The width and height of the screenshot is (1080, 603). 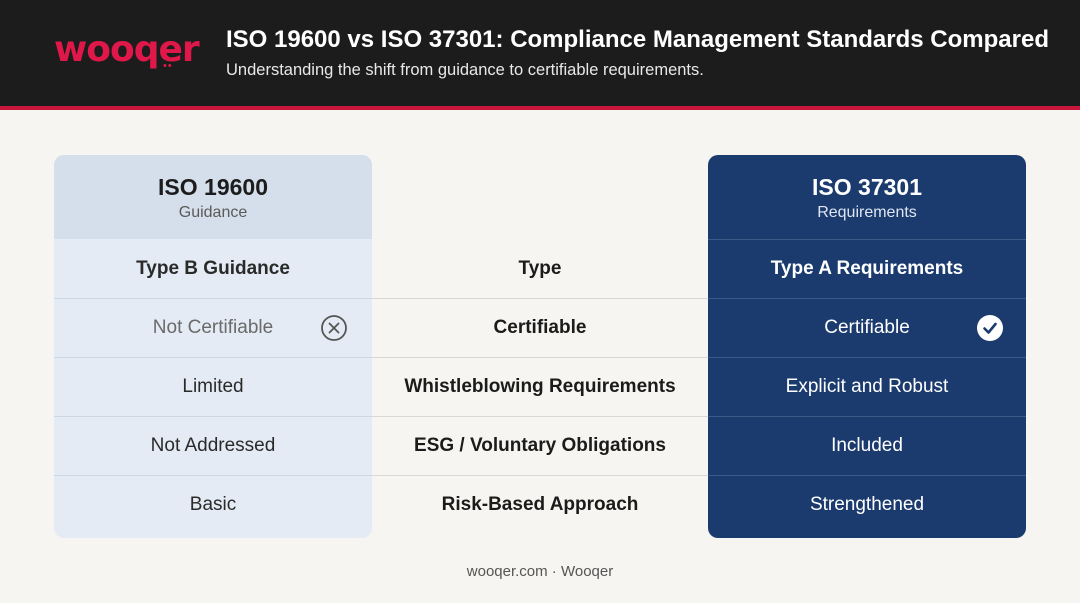 I want to click on criterion-esg: ESG / Voluntary Obligations, so click(x=540, y=445).